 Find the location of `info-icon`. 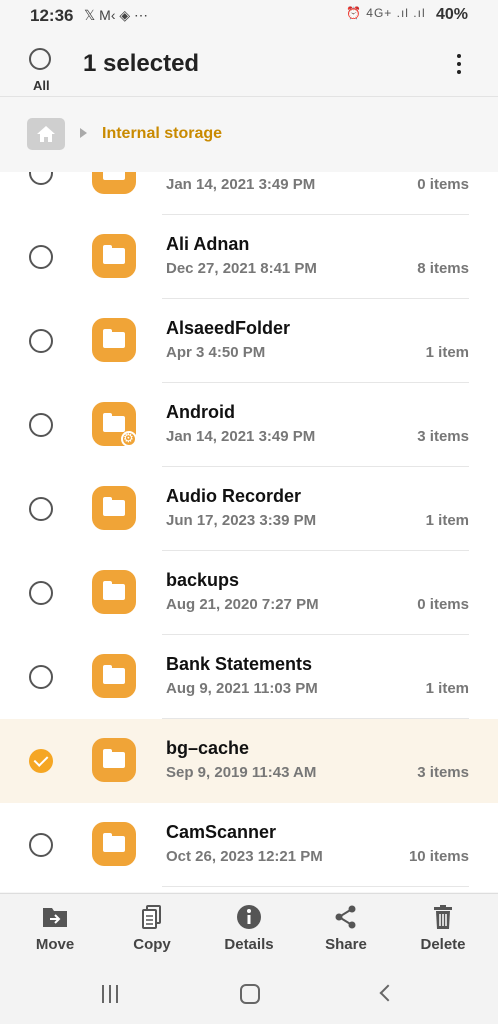

info-icon is located at coordinates (249, 917).